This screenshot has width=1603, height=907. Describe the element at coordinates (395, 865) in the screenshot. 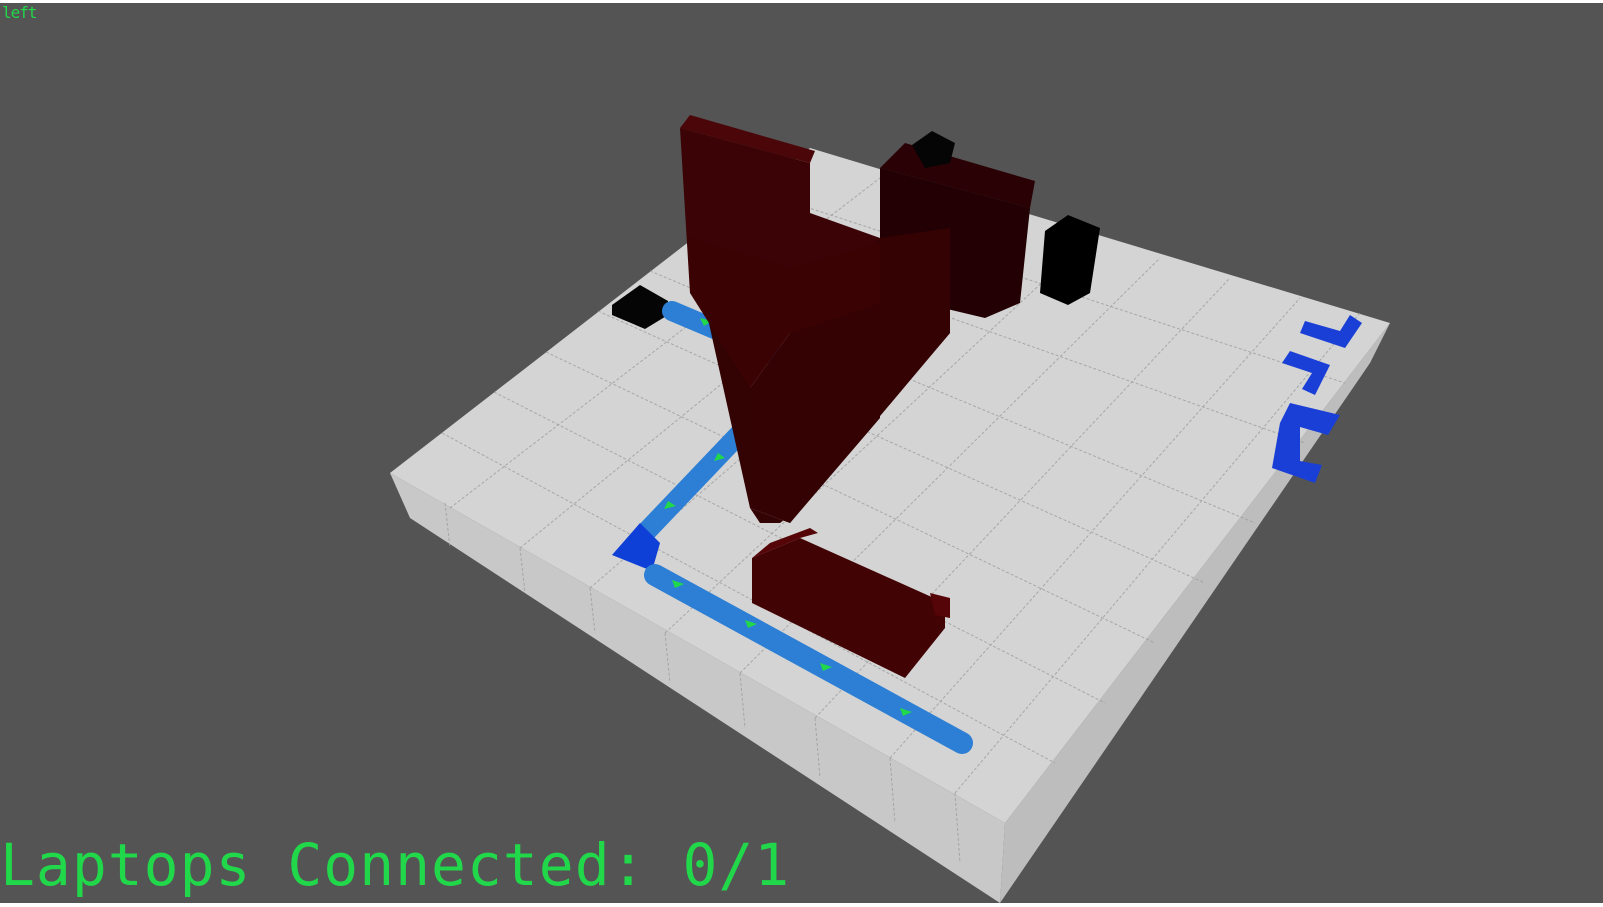

I see `laptops-connected-status: Laptops Connected: 0/1` at that location.